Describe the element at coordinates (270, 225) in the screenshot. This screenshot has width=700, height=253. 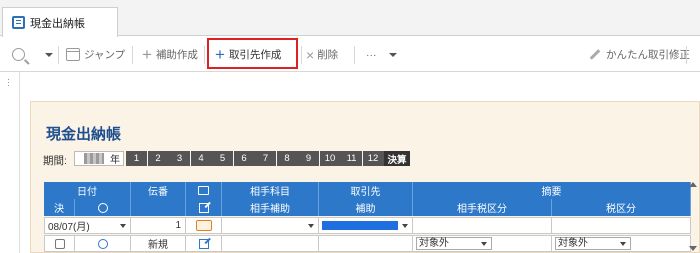
I see `account-select` at that location.